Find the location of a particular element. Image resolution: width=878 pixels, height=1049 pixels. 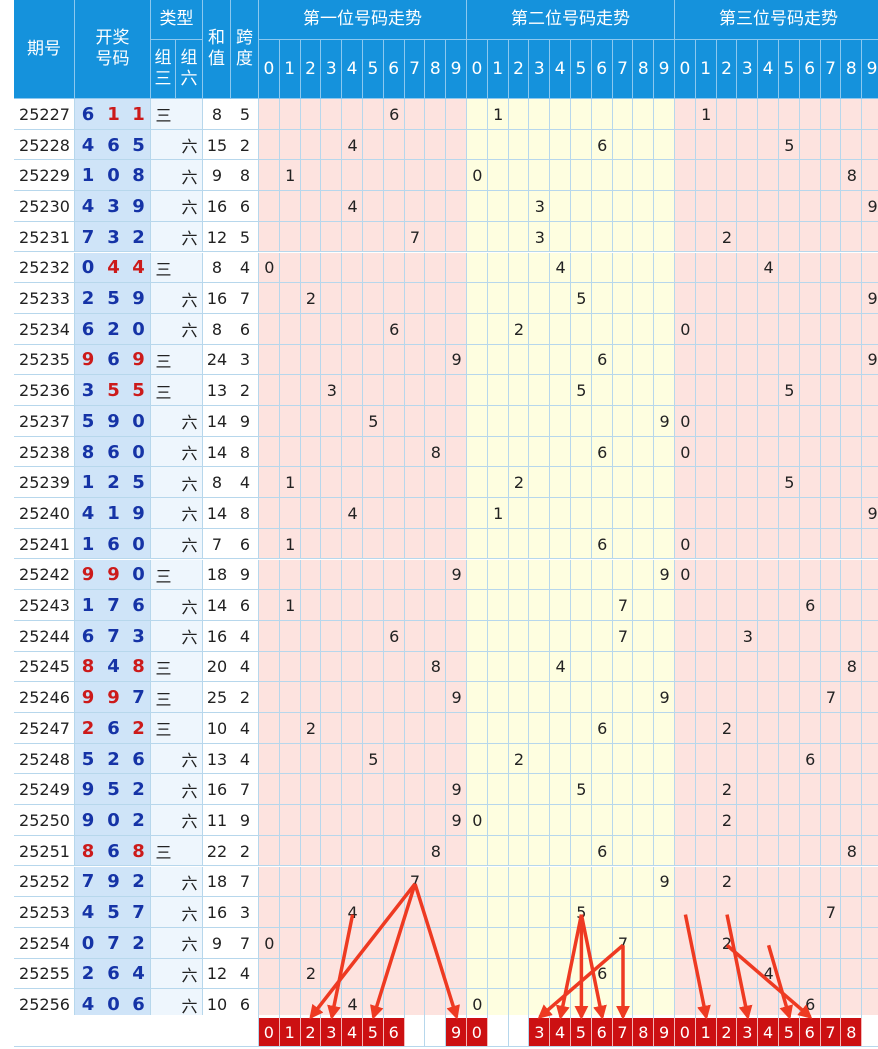

pos3-digit-header-8: 8 is located at coordinates (852, 69).